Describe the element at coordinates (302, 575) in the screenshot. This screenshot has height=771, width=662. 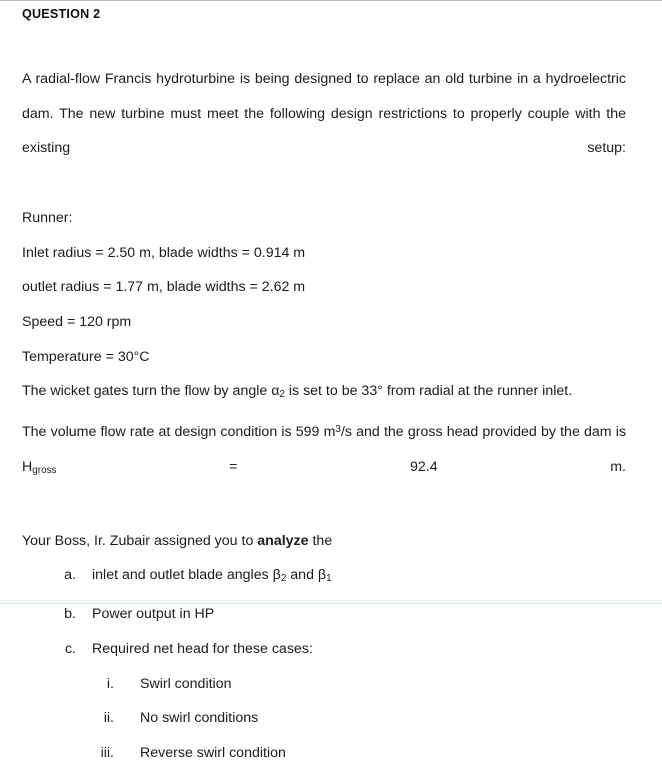
I see `task-label-a-middle: and` at that location.